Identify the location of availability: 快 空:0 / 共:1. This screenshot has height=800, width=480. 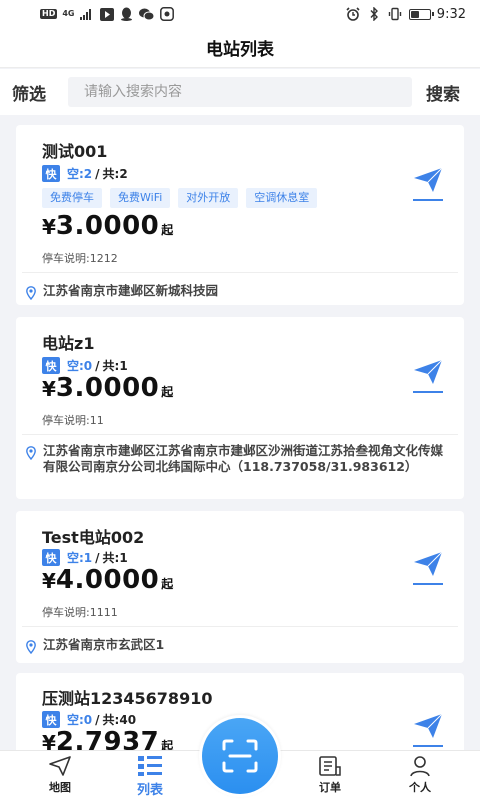
(85, 365).